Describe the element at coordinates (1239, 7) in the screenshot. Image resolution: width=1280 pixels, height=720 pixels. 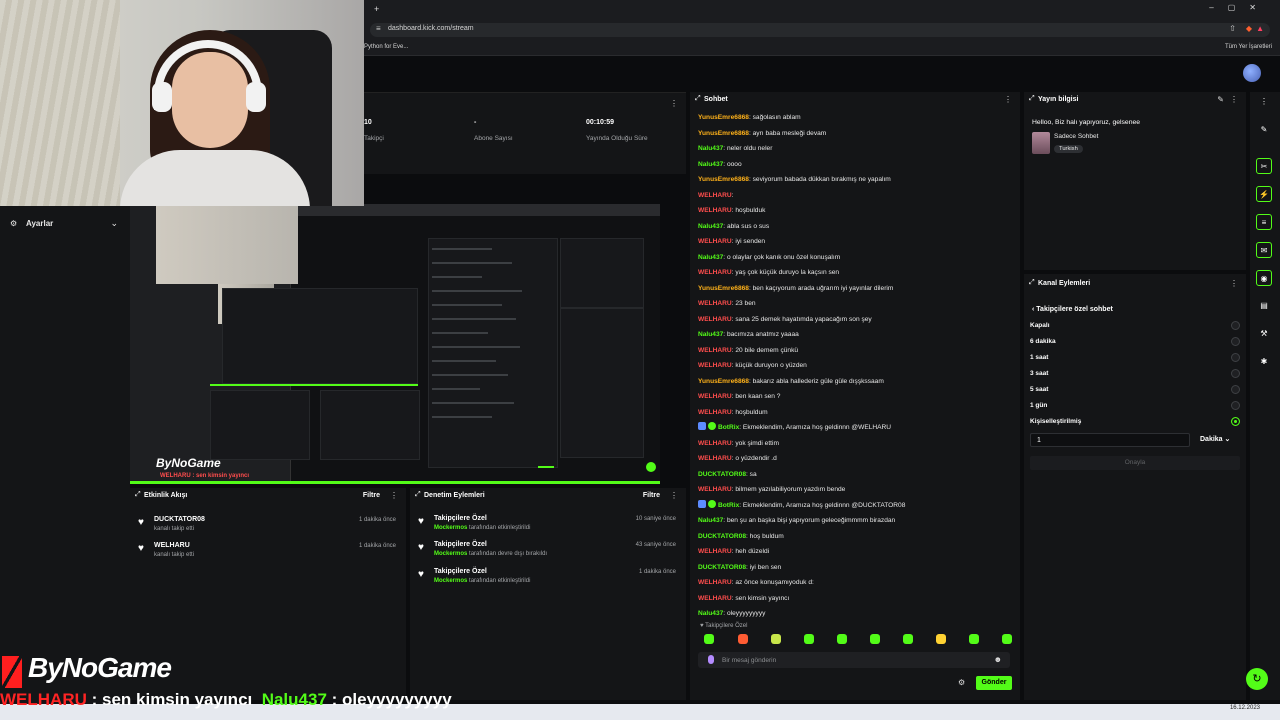
I see `window-controls: –▢✕` at that location.